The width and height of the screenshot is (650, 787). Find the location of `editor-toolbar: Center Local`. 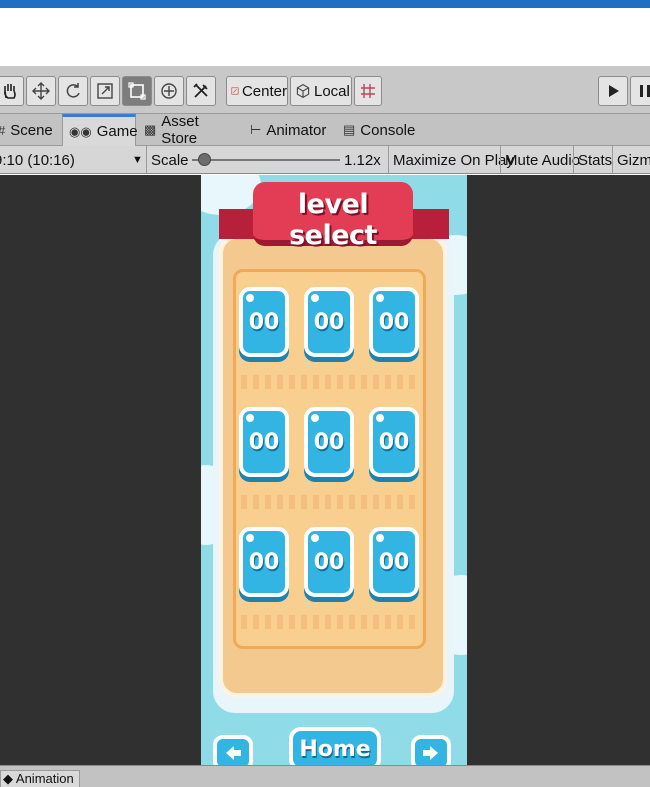

editor-toolbar: Center Local is located at coordinates (325, 90).